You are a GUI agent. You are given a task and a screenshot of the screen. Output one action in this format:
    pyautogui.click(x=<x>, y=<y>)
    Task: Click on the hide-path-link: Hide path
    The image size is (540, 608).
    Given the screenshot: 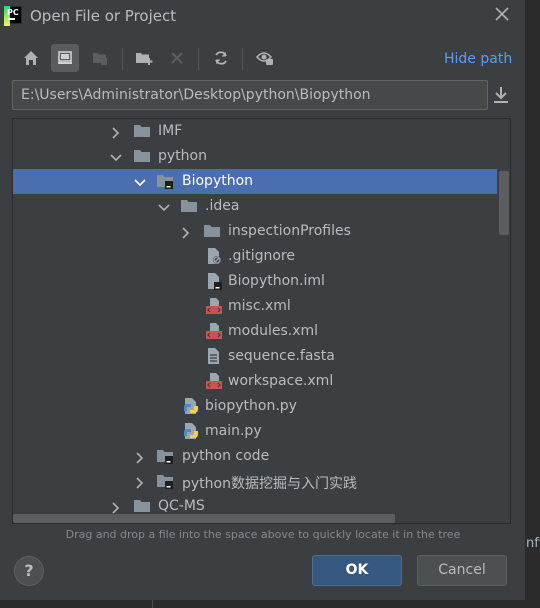 What is the action you would take?
    pyautogui.click(x=478, y=59)
    